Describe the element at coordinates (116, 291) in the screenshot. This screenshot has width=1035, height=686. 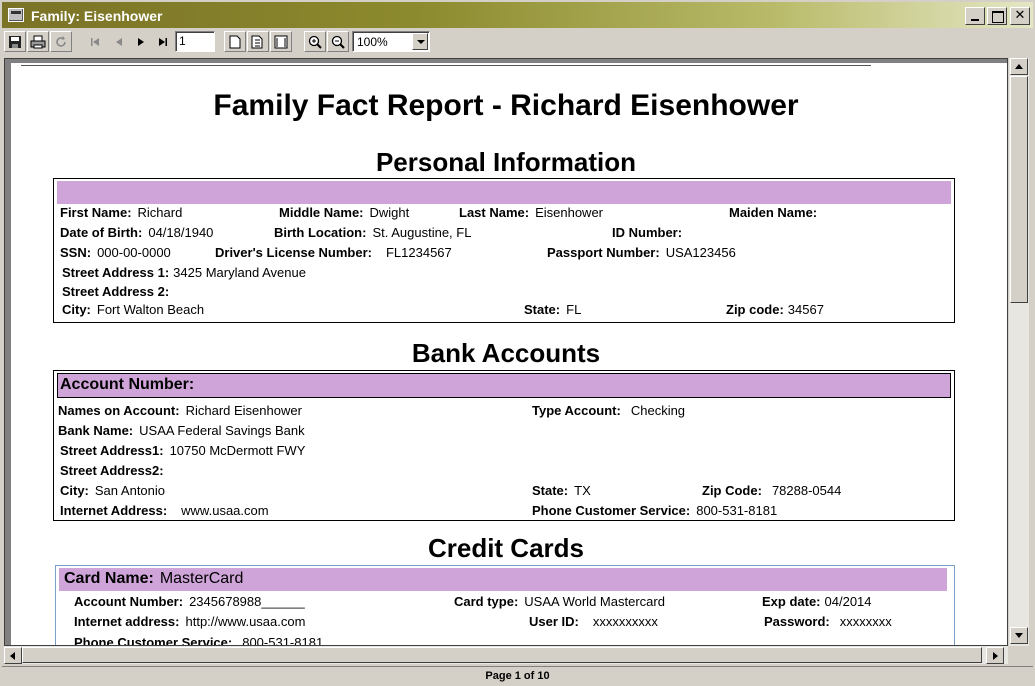
I see `street2-field: Street Address 2:` at that location.